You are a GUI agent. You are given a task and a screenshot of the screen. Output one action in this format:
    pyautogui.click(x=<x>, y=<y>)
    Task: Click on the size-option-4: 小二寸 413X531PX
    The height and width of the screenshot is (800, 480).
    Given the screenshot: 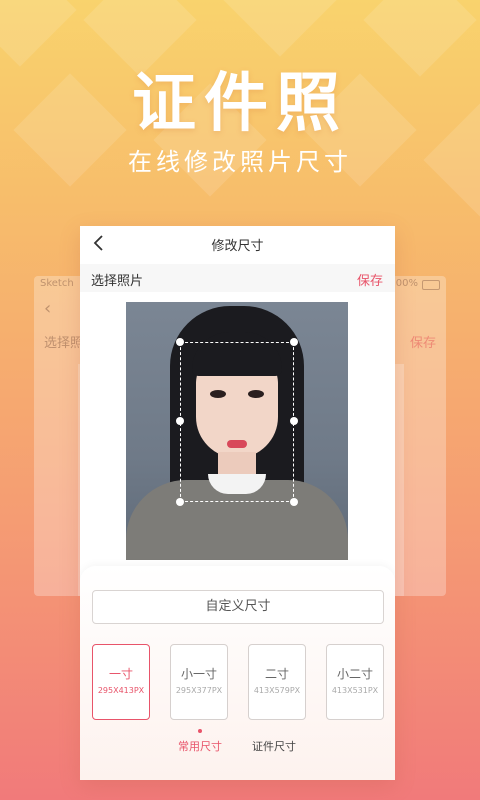 What is the action you would take?
    pyautogui.click(x=355, y=682)
    